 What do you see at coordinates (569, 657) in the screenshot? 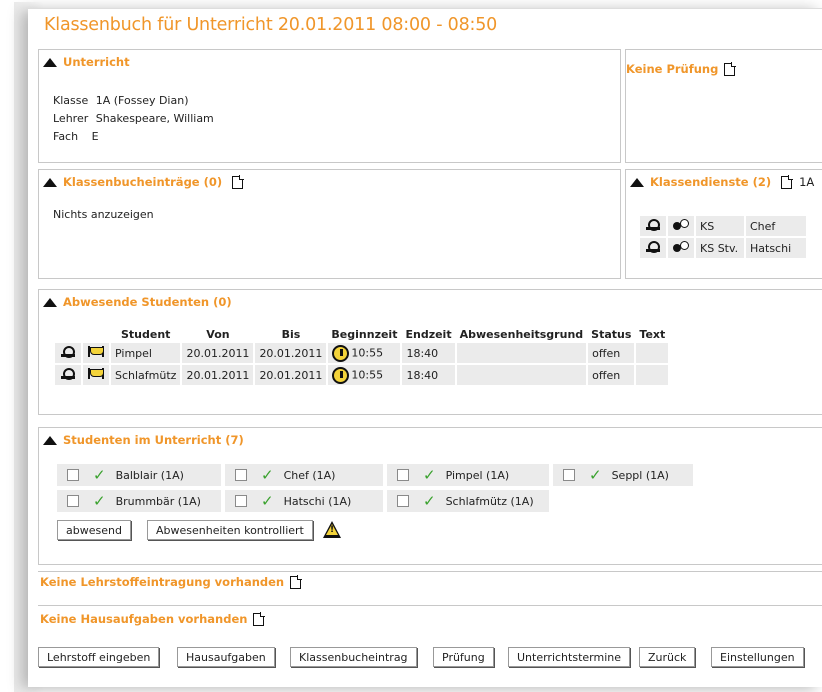
I see `unterrichtstermine-button: Unterrichtstermine` at bounding box center [569, 657].